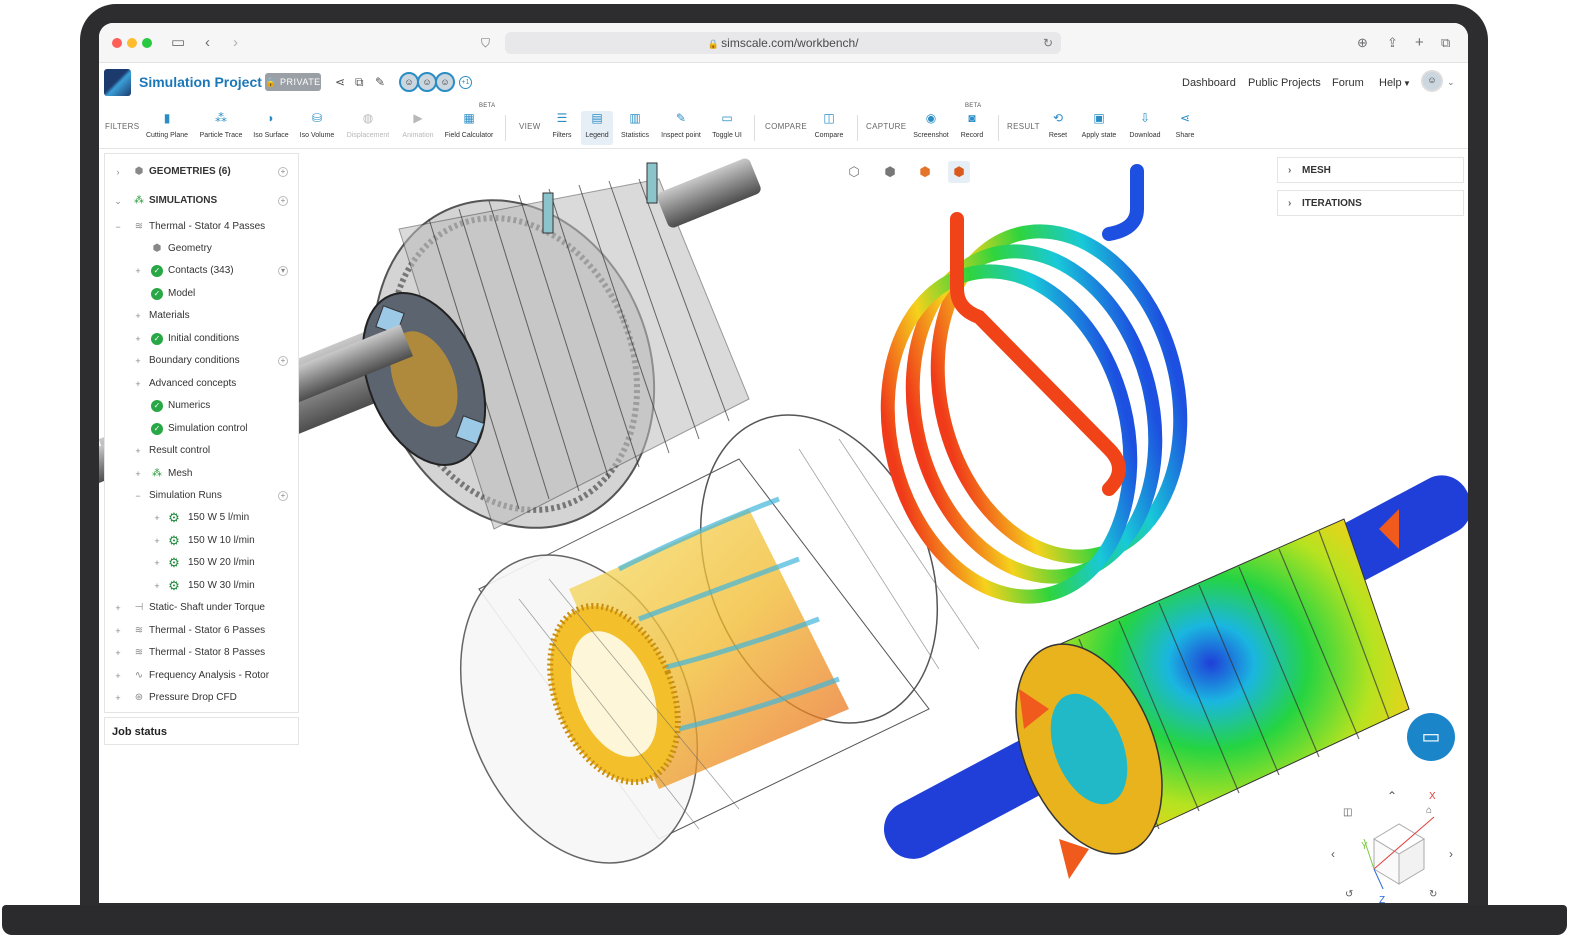  Describe the element at coordinates (368, 128) in the screenshot. I see `displacement-button: ◍ Displacement` at that location.